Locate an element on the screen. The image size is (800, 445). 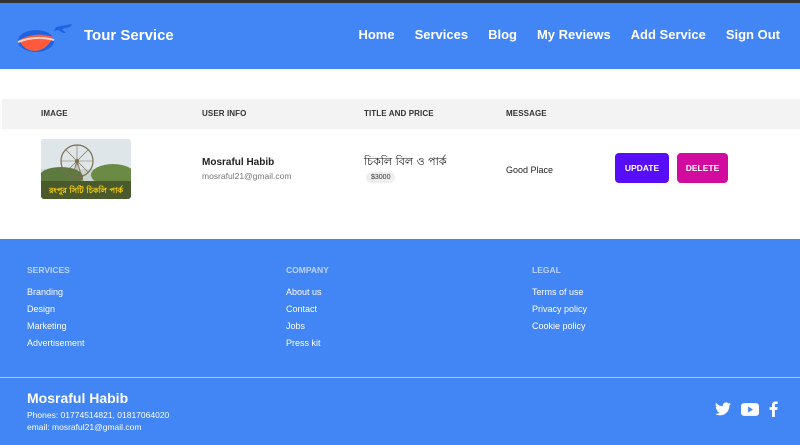
footer-column-company: COMPANY About us Contact Jobs Press kit is located at coordinates (307, 310).